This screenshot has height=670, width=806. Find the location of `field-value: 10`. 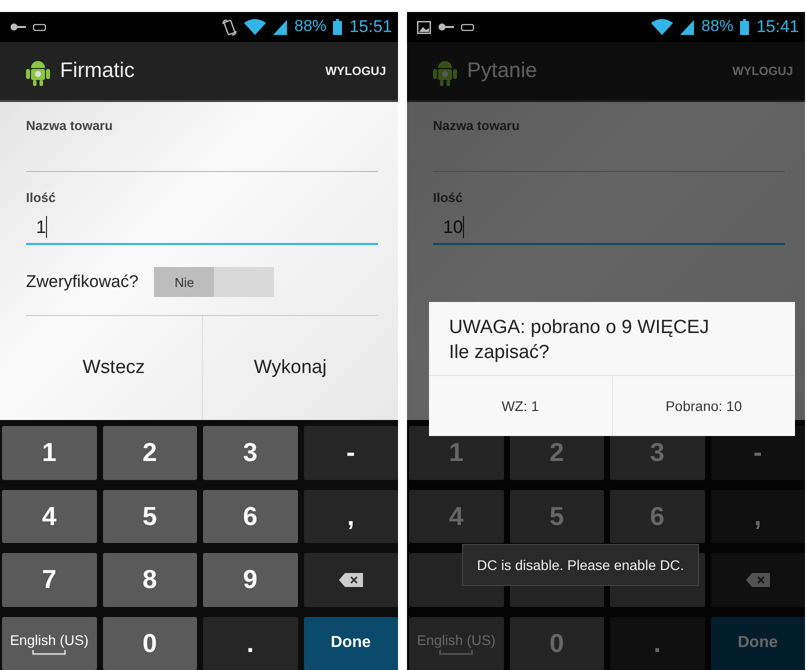

field-value: 10 is located at coordinates (453, 227).